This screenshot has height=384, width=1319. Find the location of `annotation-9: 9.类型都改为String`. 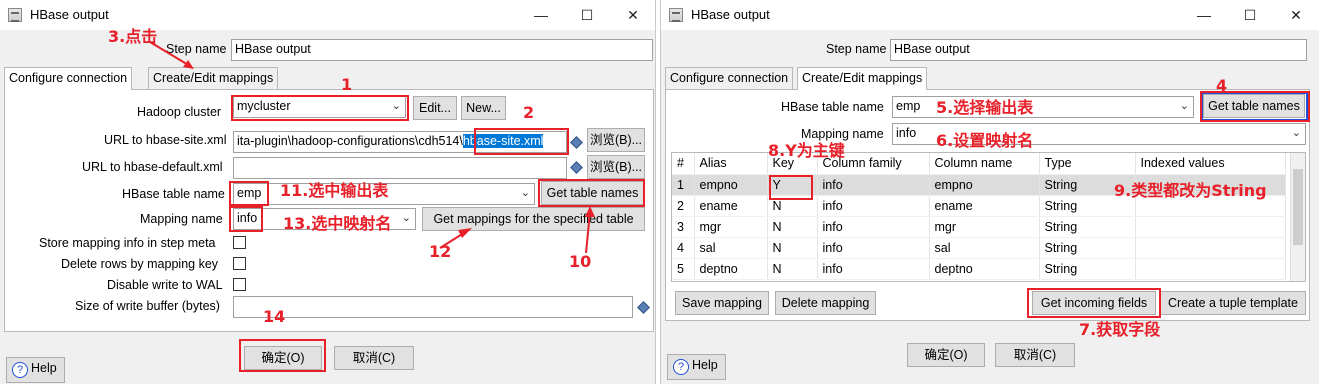

annotation-9: 9.类型都改为String is located at coordinates (1190, 190).